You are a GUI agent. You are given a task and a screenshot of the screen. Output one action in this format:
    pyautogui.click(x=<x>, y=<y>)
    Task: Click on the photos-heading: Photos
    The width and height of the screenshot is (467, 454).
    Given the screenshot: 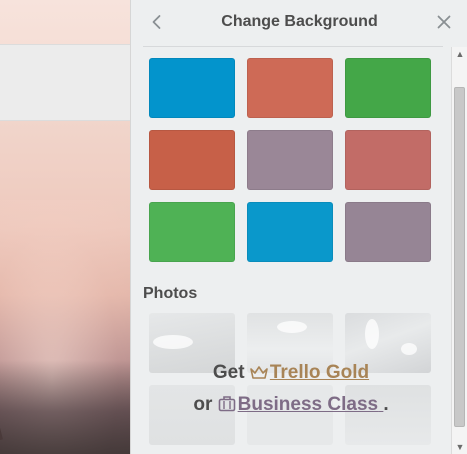 What is the action you would take?
    pyautogui.click(x=170, y=293)
    